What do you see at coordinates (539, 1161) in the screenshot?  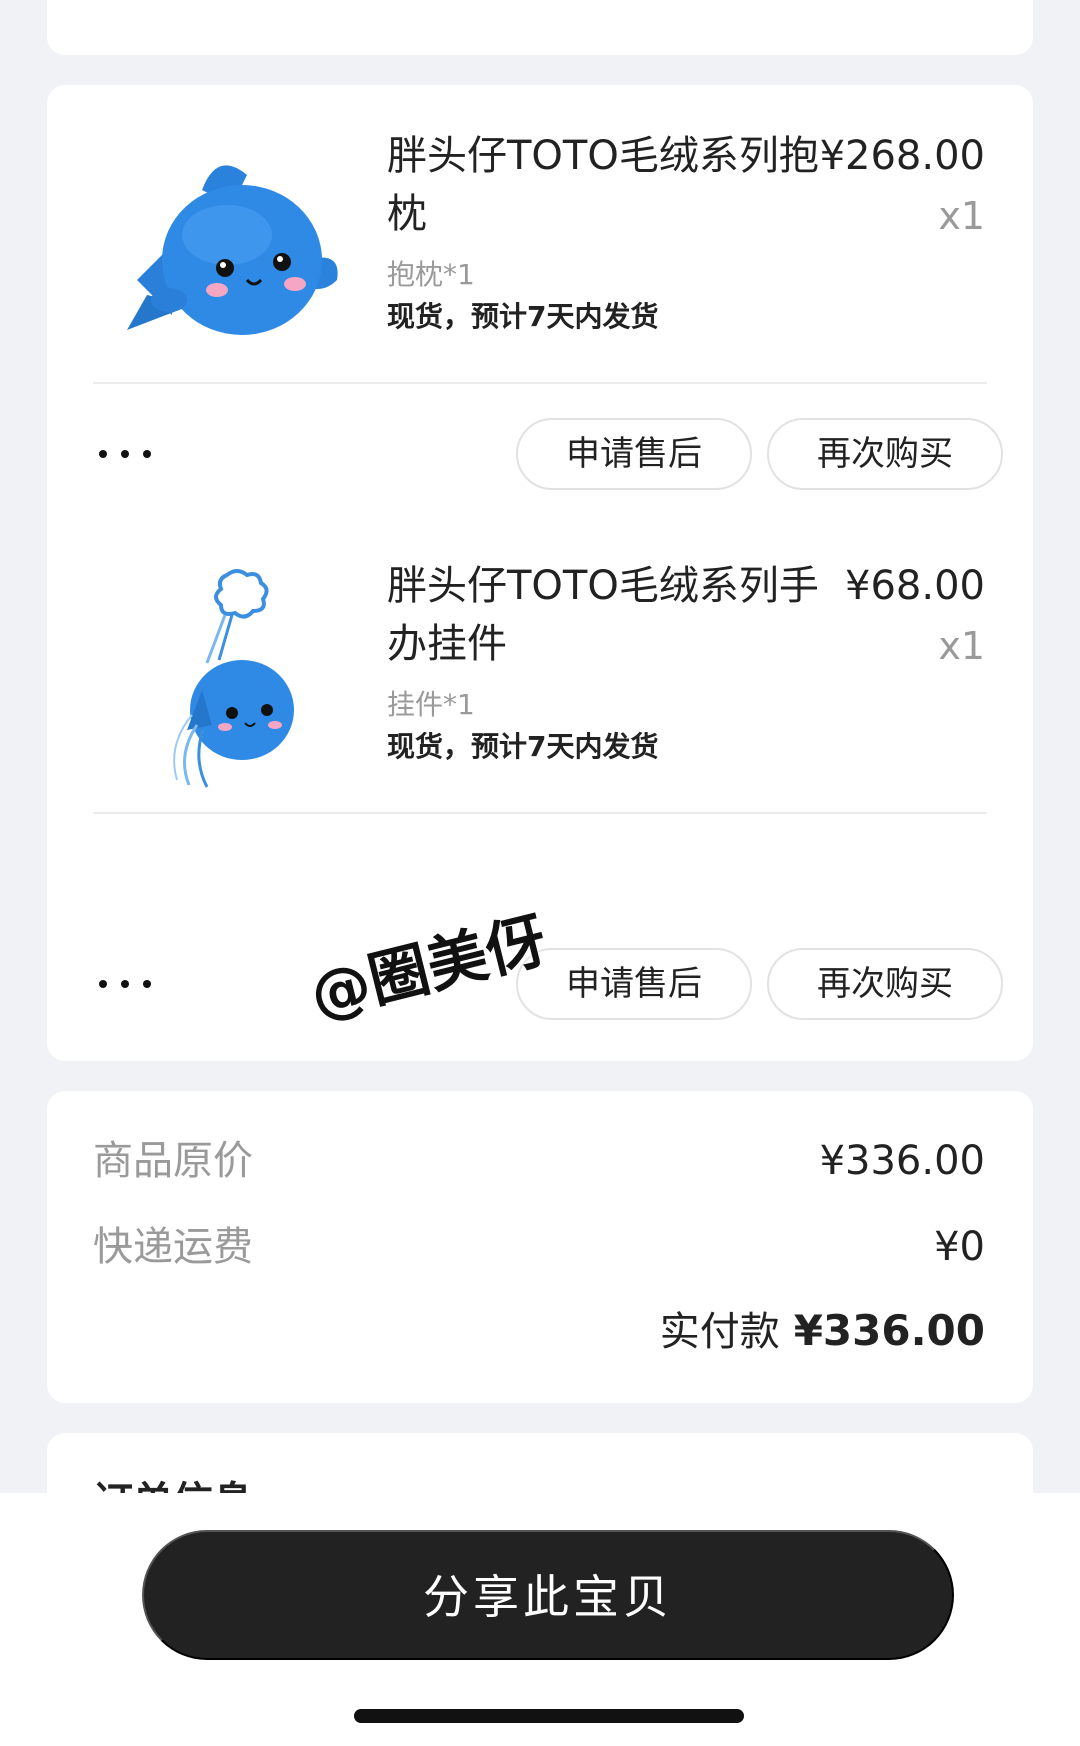 I see `original-price-row: 商品原价 ¥336.00` at bounding box center [539, 1161].